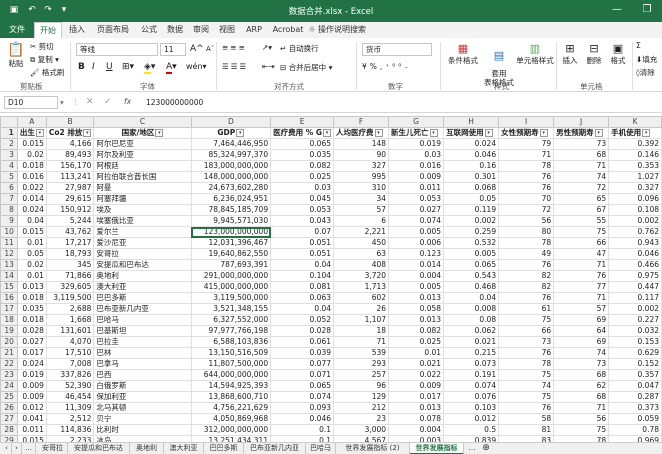 Image resolution: width=662 pixels, height=454 pixels. I want to click on cell: 0.018, so click(31, 166).